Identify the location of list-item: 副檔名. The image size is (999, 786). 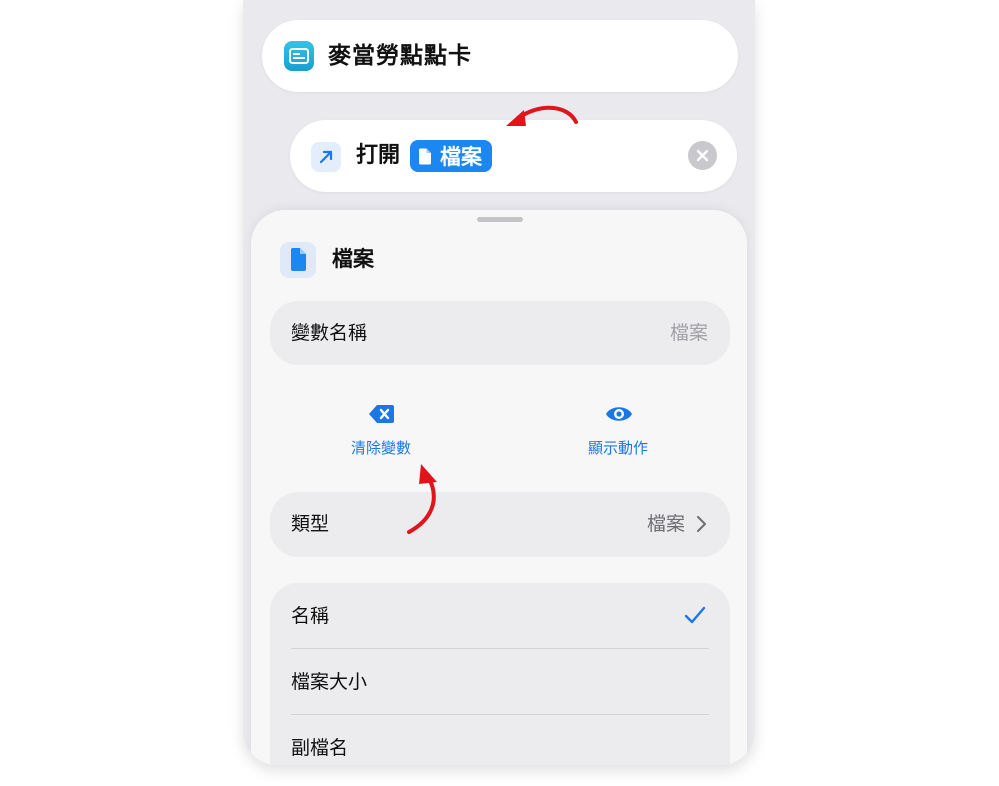
(500, 740).